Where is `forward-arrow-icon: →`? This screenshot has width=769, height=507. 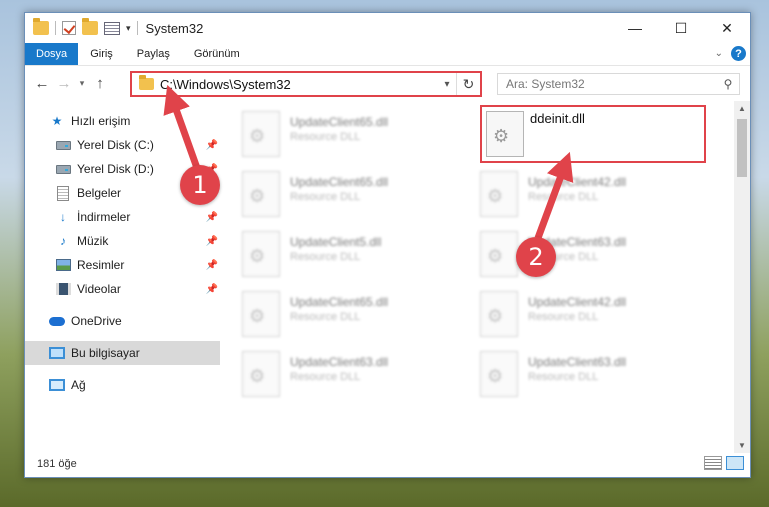
forward-arrow-icon: → is located at coordinates (64, 83).